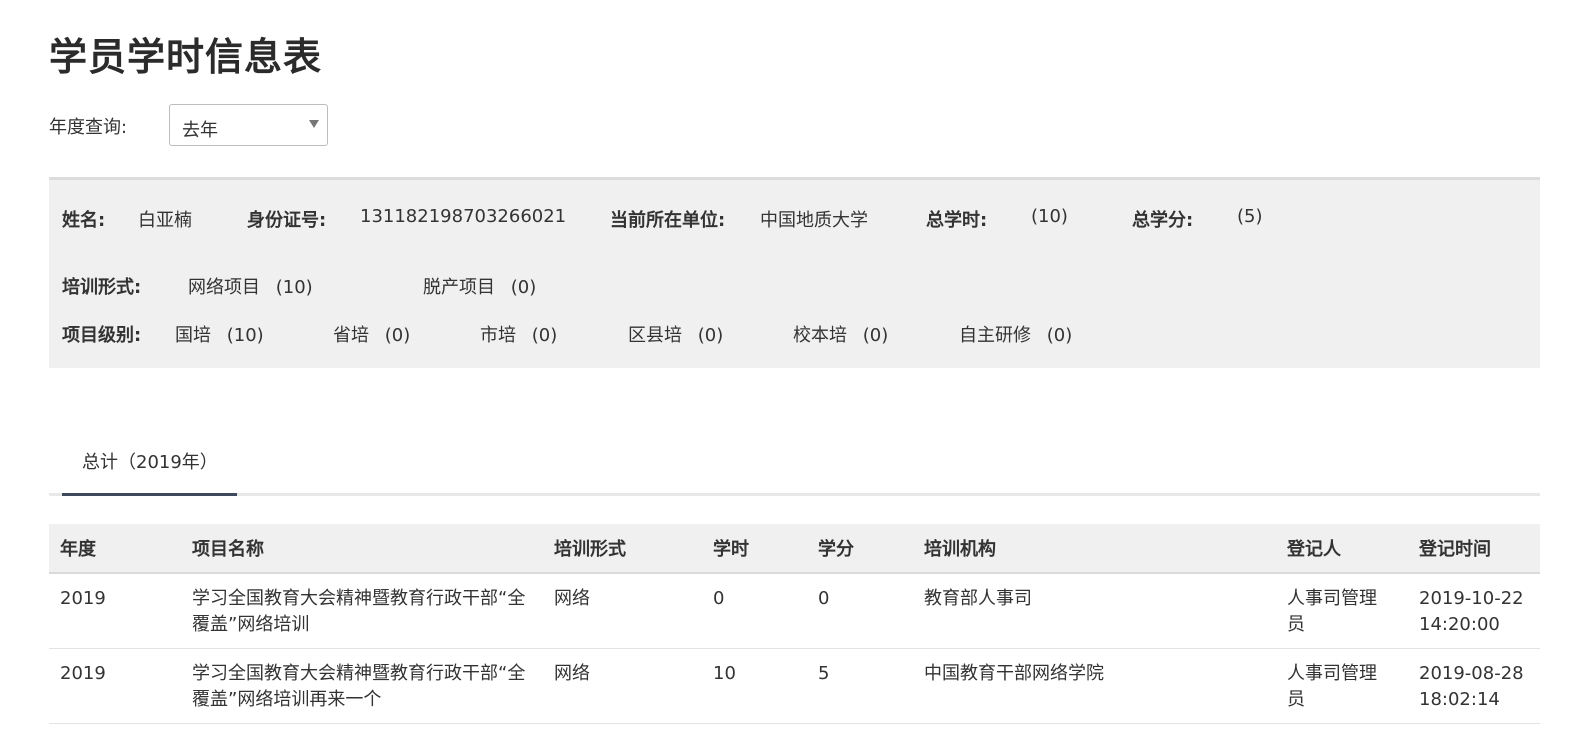 The height and width of the screenshot is (745, 1590). I want to click on total-credits-value: (5), so click(1250, 216).